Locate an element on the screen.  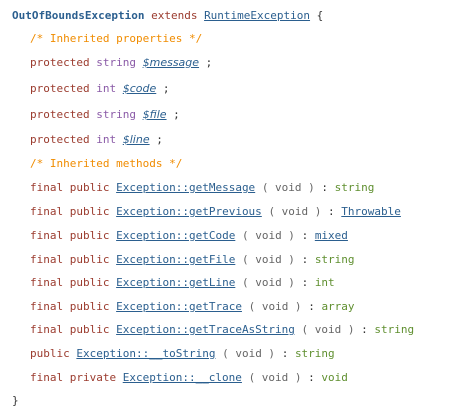
property-name-link: $code is located at coordinates (140, 88).